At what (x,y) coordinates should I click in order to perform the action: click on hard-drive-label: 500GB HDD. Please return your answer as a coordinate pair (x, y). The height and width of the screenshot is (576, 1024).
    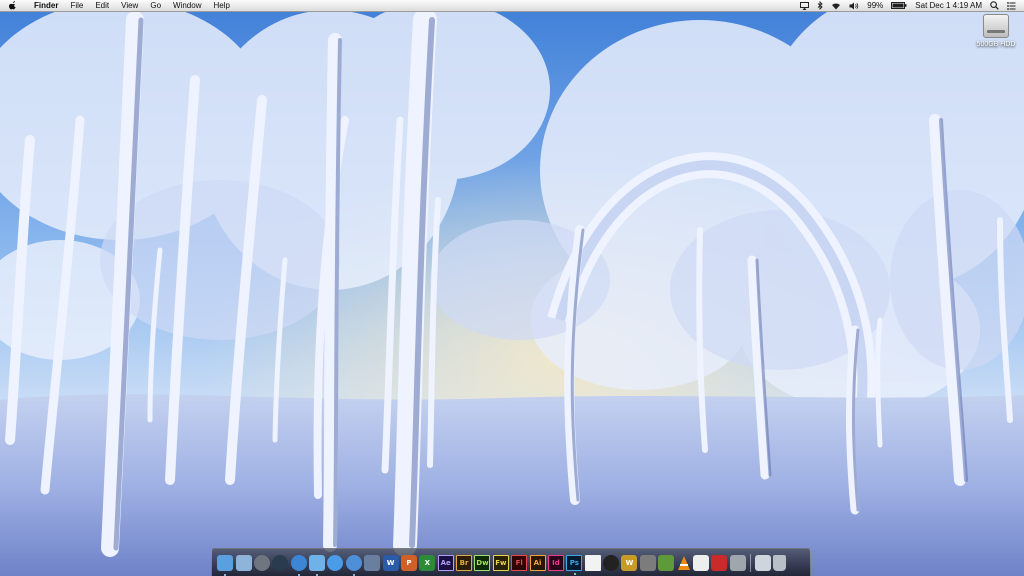
    Looking at the image, I should click on (996, 44).